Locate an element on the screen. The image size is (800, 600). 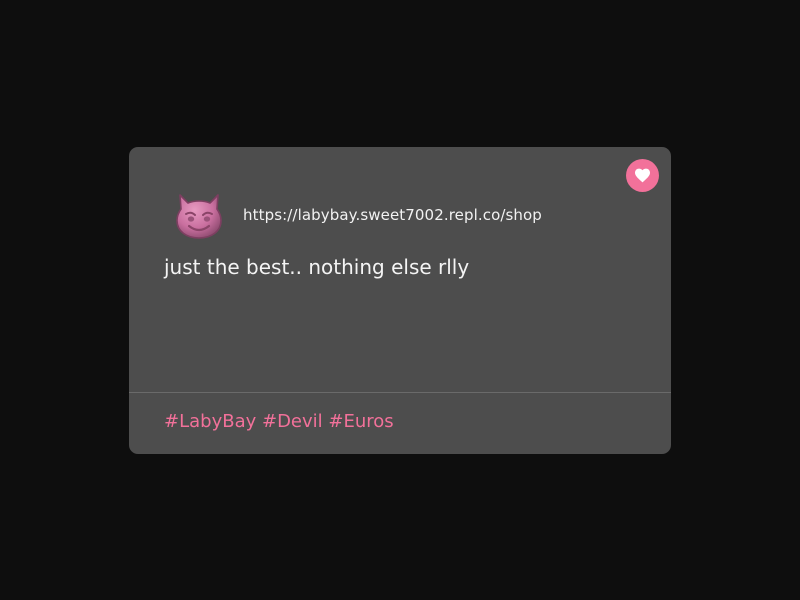
heart-icon is located at coordinates (642, 175).